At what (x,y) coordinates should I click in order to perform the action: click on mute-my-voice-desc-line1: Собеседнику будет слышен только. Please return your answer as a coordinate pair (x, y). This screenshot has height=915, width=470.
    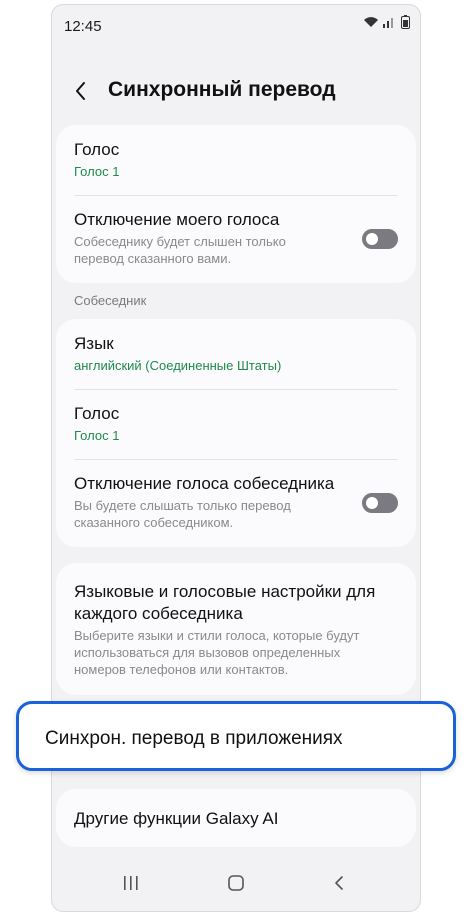
    Looking at the image, I should click on (180, 241).